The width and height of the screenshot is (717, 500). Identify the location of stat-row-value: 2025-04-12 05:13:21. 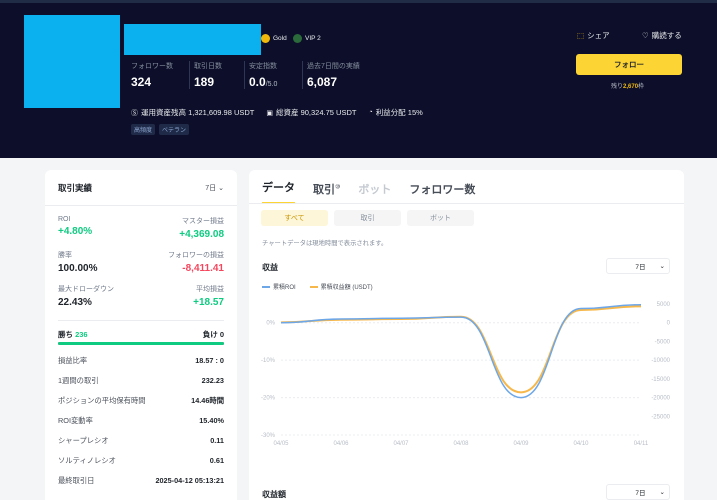
(189, 480).